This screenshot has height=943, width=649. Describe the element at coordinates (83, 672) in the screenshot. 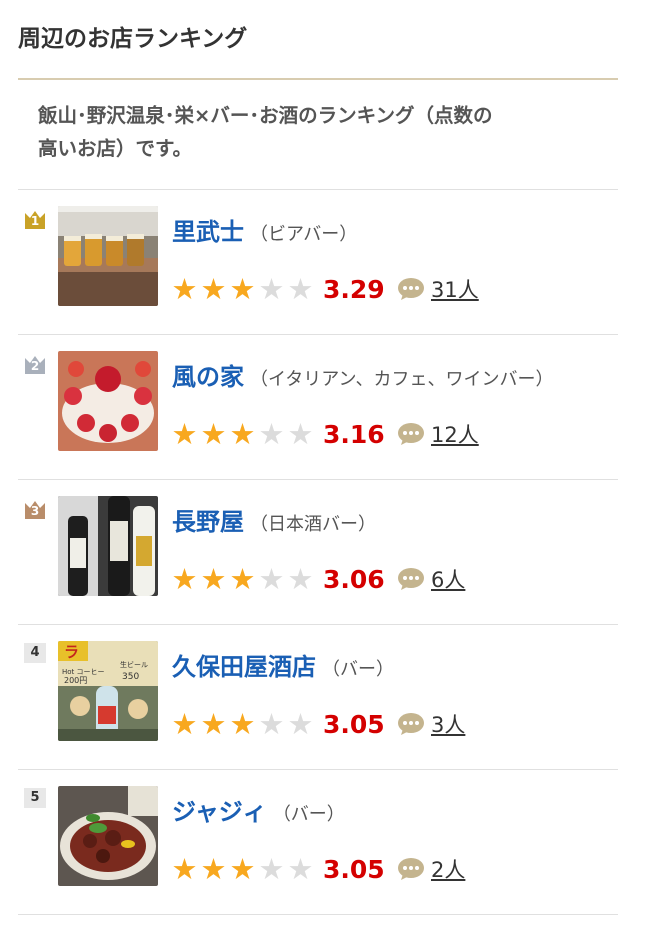

I see `svg-text: Hot コーヒー` at that location.